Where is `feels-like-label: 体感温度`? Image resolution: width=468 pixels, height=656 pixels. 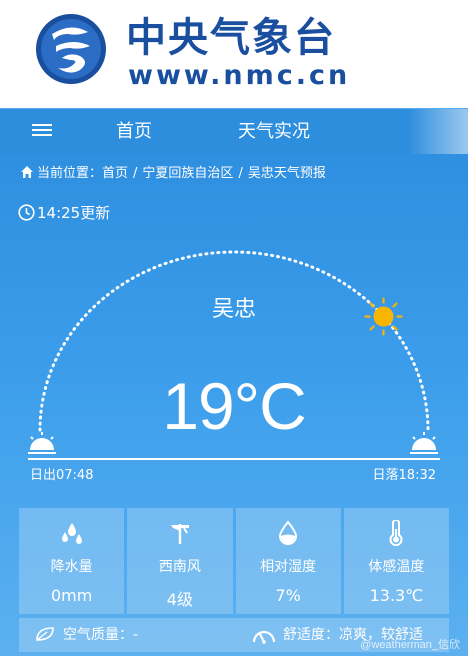
feels-like-label: 体感温度 is located at coordinates (396, 567).